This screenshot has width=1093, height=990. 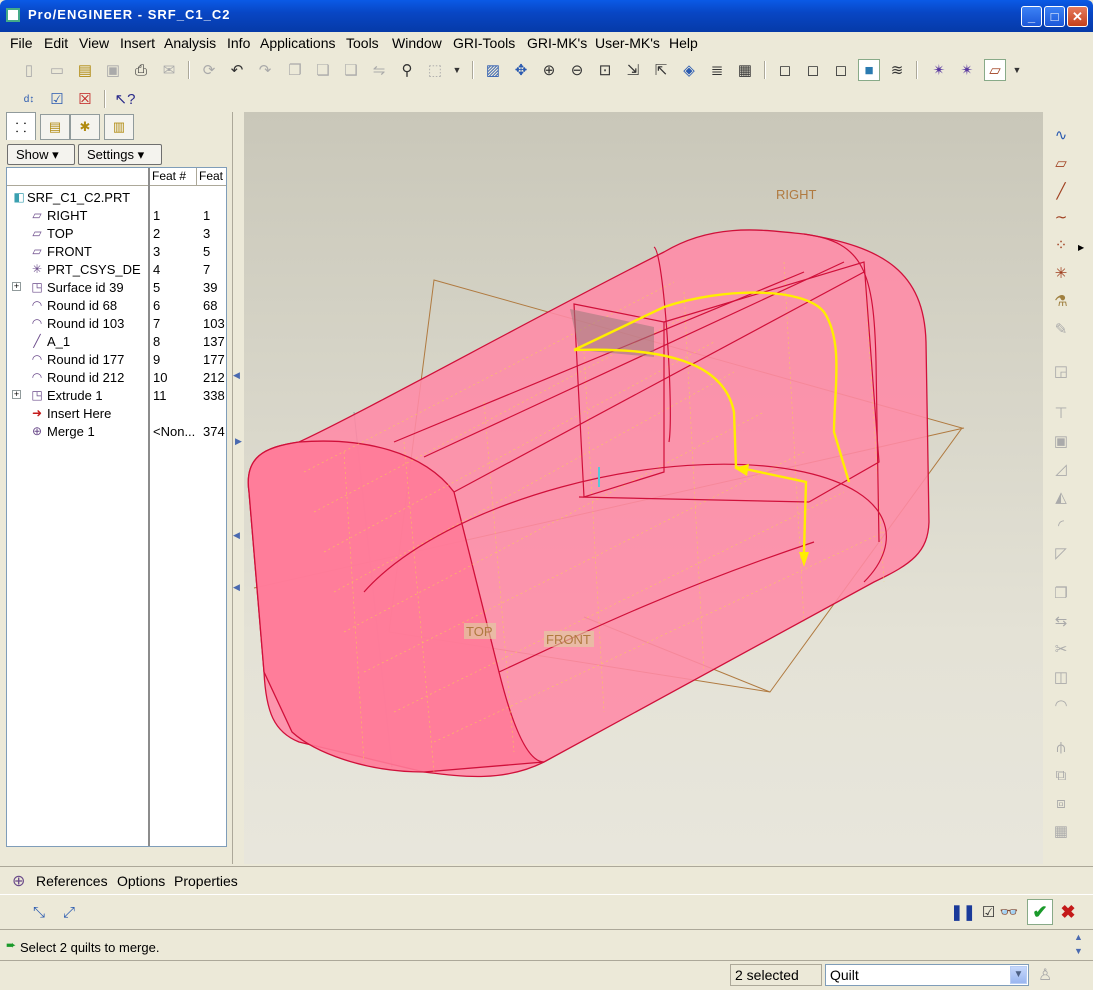 I want to click on menu-info: Info, so click(x=238, y=43).